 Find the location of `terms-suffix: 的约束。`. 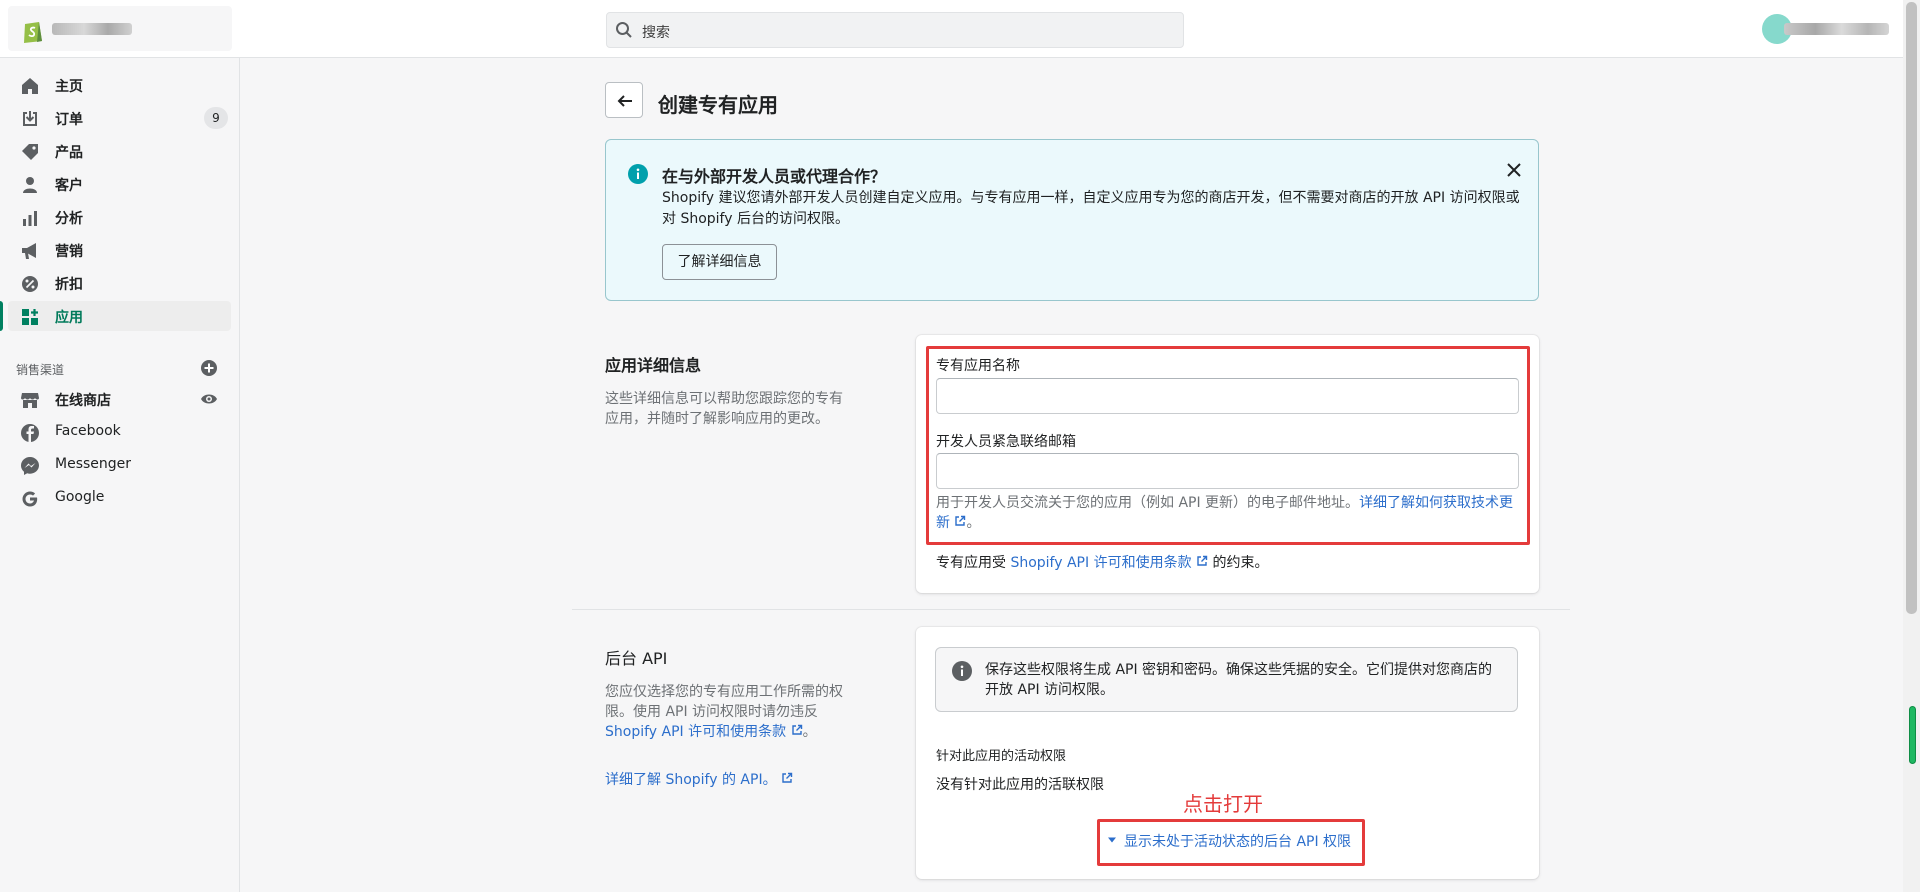

terms-suffix: 的约束。 is located at coordinates (1238, 563).